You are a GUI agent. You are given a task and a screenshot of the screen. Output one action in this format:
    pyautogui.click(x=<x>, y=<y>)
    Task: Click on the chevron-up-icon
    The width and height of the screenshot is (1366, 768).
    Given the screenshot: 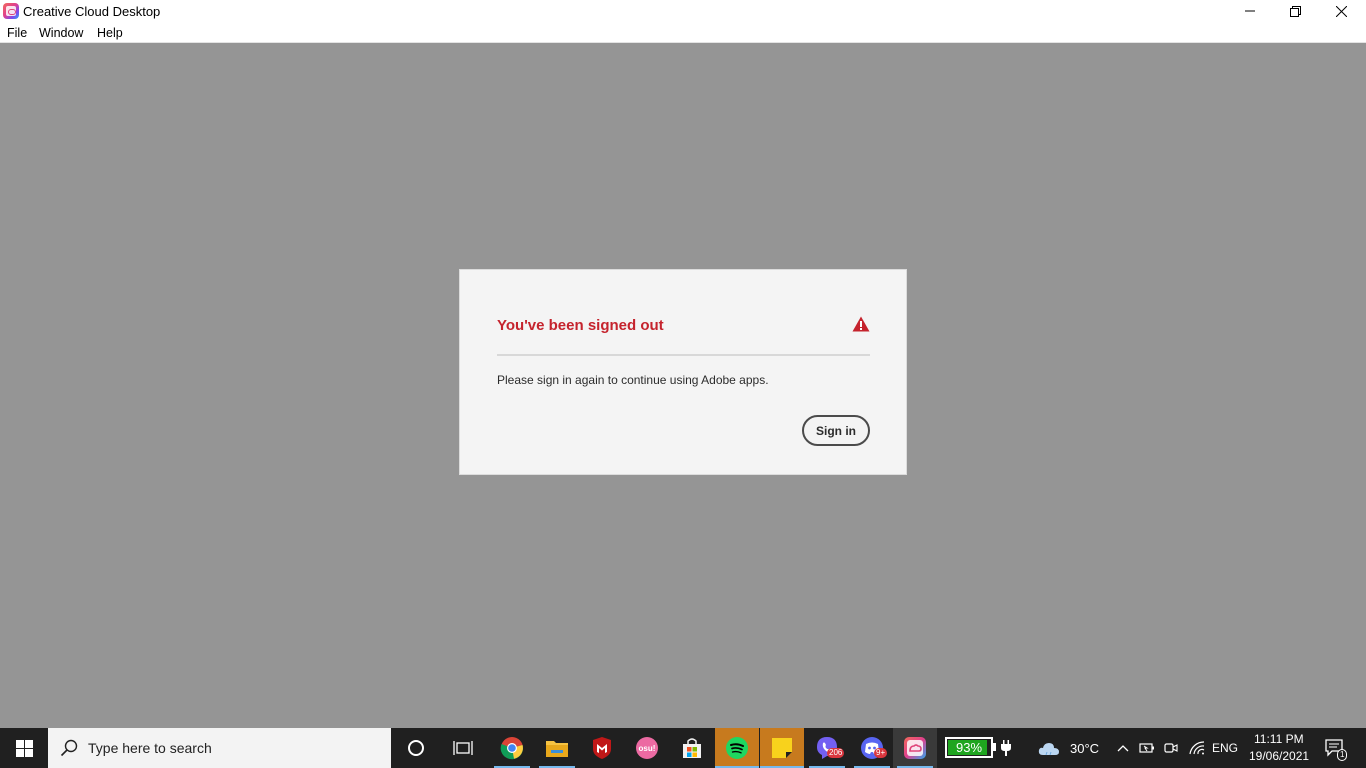 What is the action you would take?
    pyautogui.click(x=1123, y=748)
    